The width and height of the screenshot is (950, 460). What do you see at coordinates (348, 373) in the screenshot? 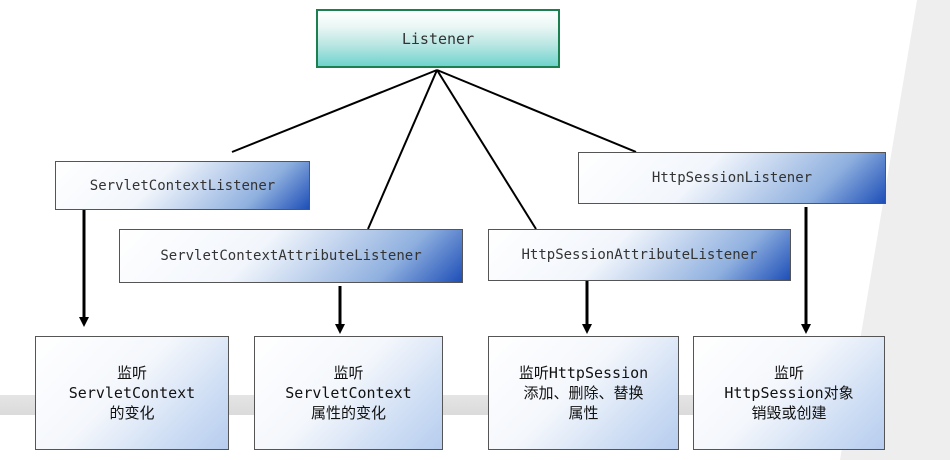
I see `servlet-context-attribute-change-line1: 监听` at bounding box center [348, 373].